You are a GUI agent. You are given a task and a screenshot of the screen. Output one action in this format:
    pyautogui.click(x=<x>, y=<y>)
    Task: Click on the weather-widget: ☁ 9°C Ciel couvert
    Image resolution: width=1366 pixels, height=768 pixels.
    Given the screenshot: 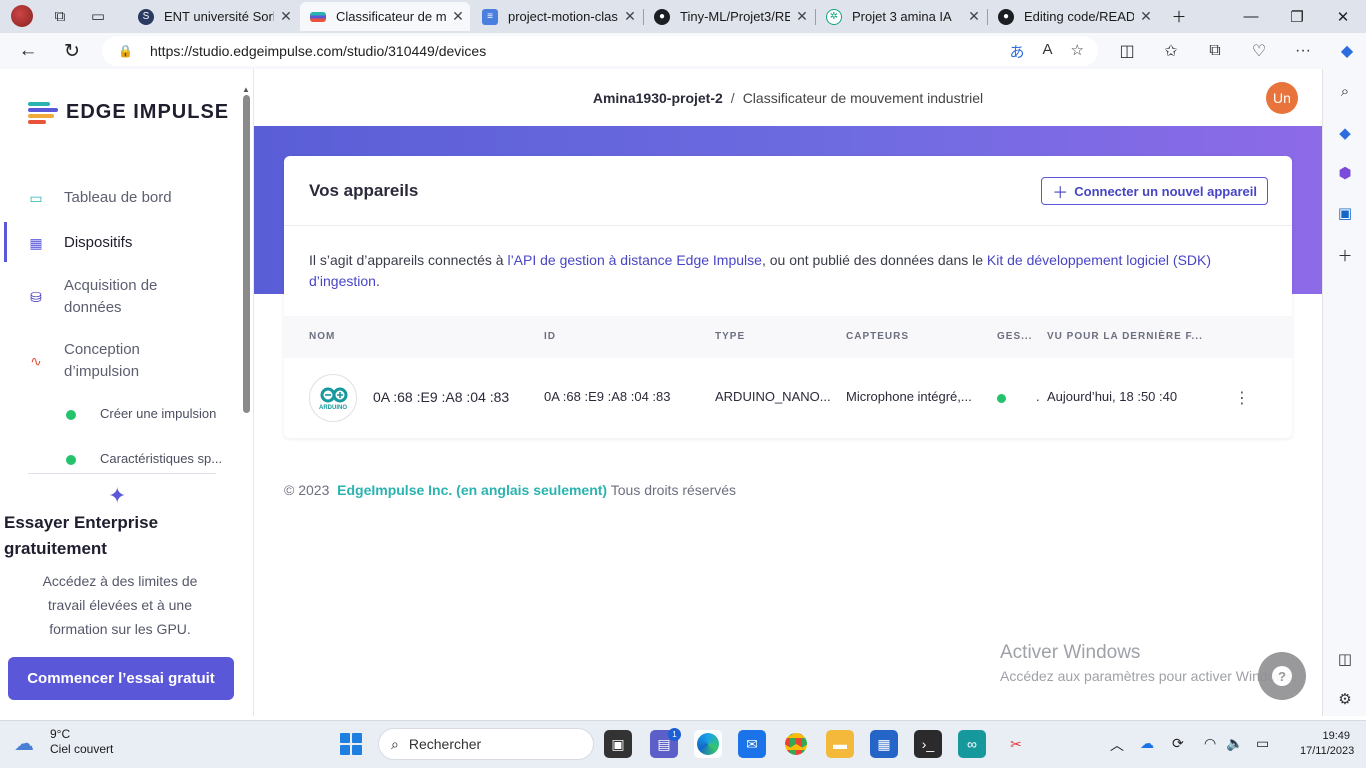 What is the action you would take?
    pyautogui.click(x=63, y=742)
    